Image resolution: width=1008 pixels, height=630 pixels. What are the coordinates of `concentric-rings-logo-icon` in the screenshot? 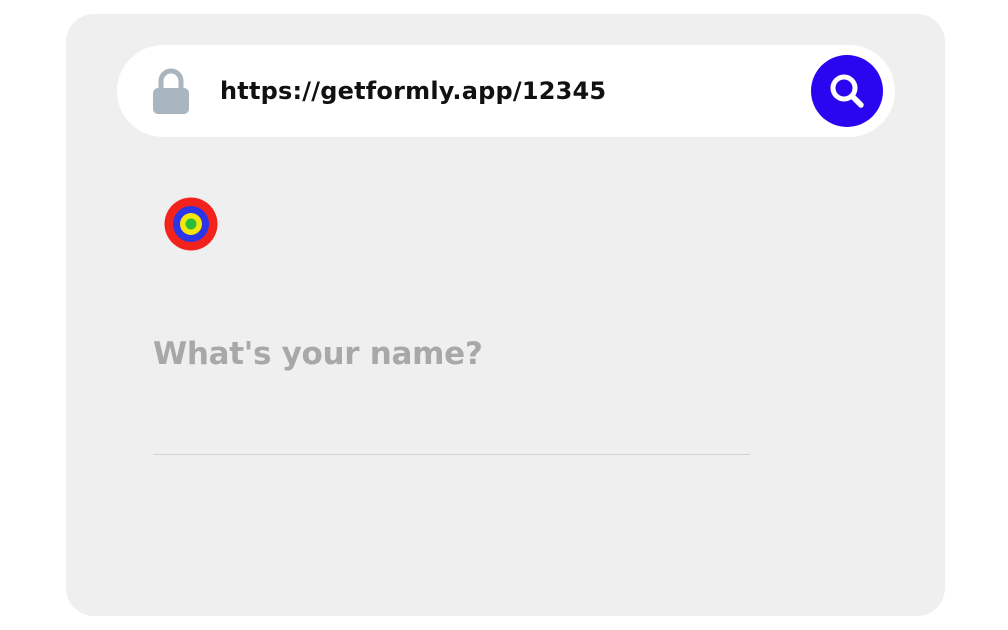 It's located at (191, 224).